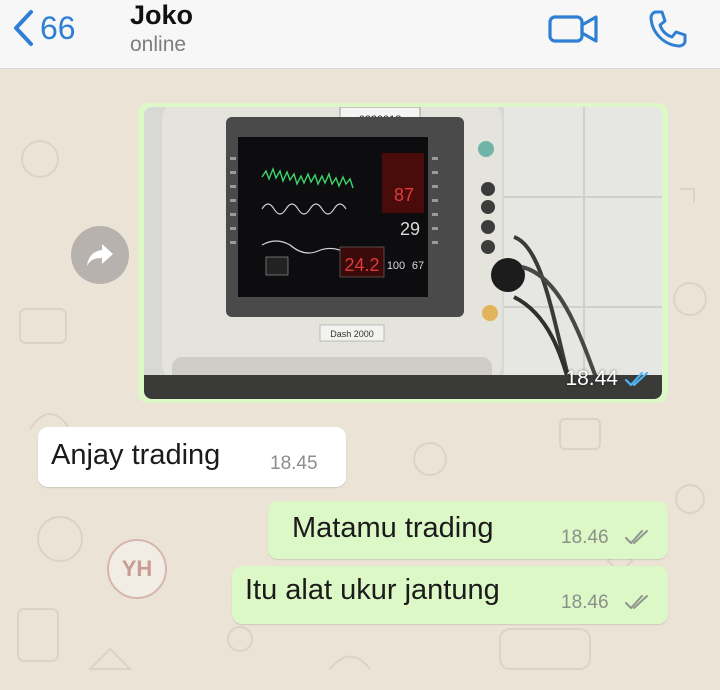 This screenshot has width=720, height=690. What do you see at coordinates (410, 229) in the screenshot?
I see `reading-resp: 29` at bounding box center [410, 229].